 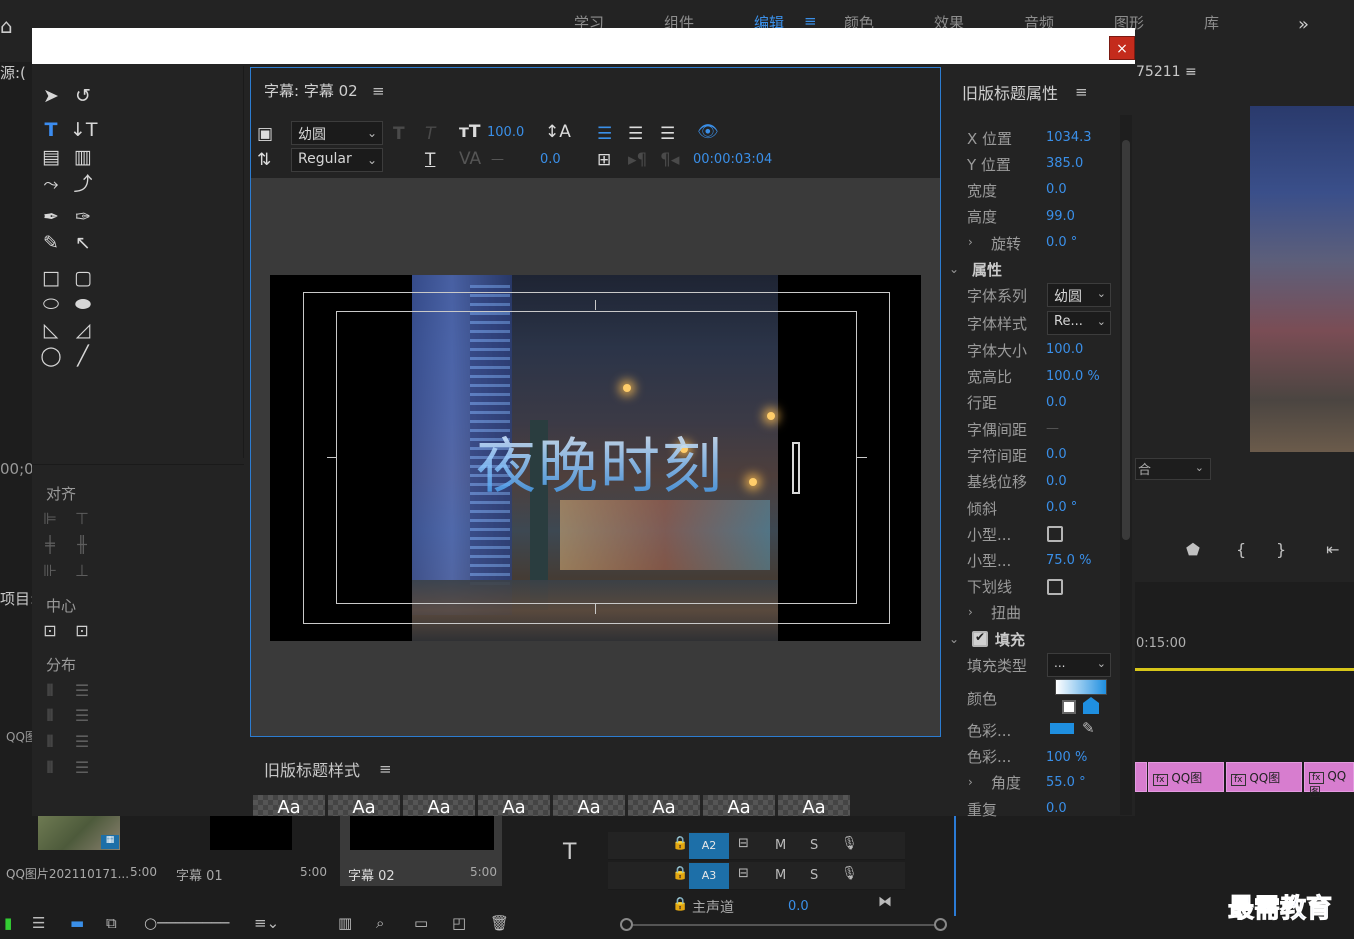 I want to click on height-value: 99.0, so click(x=1060, y=216).